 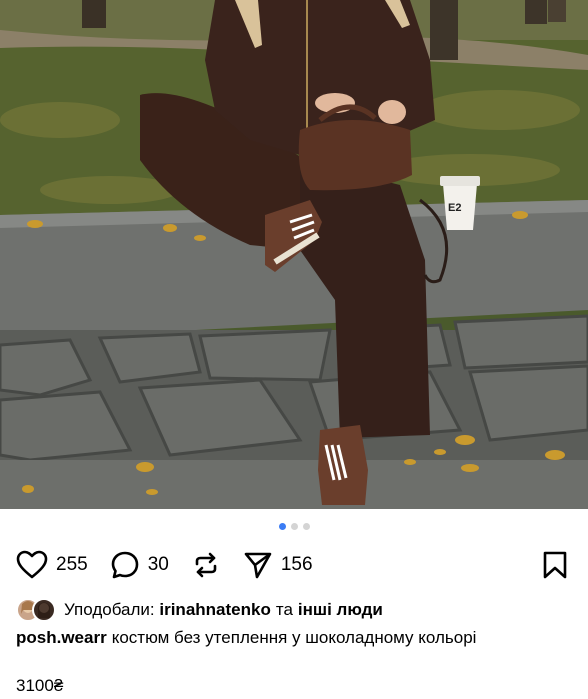 What do you see at coordinates (258, 565) in the screenshot?
I see `send-icon` at bounding box center [258, 565].